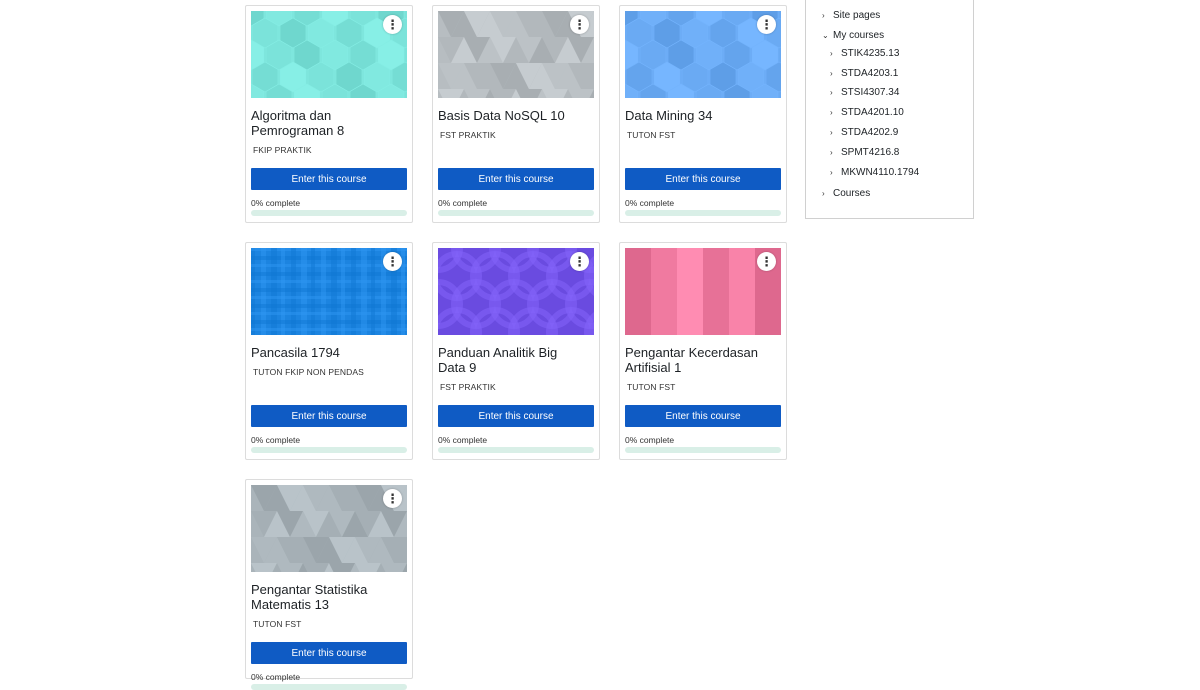 This screenshot has height=690, width=1200. I want to click on course-category: TUTON FKIP NON PENDAS, so click(308, 372).